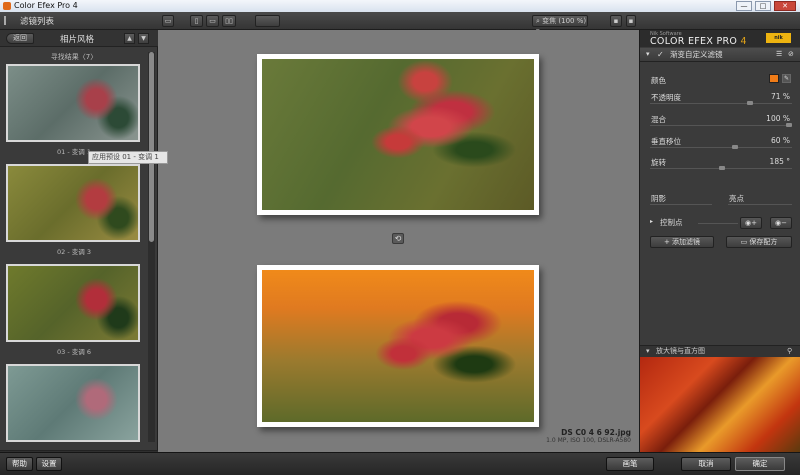 This screenshot has width=800, height=475. I want to click on filter-header: ▾ ✓ 渐变自定义滤镜 ☰ ⊘, so click(720, 55).